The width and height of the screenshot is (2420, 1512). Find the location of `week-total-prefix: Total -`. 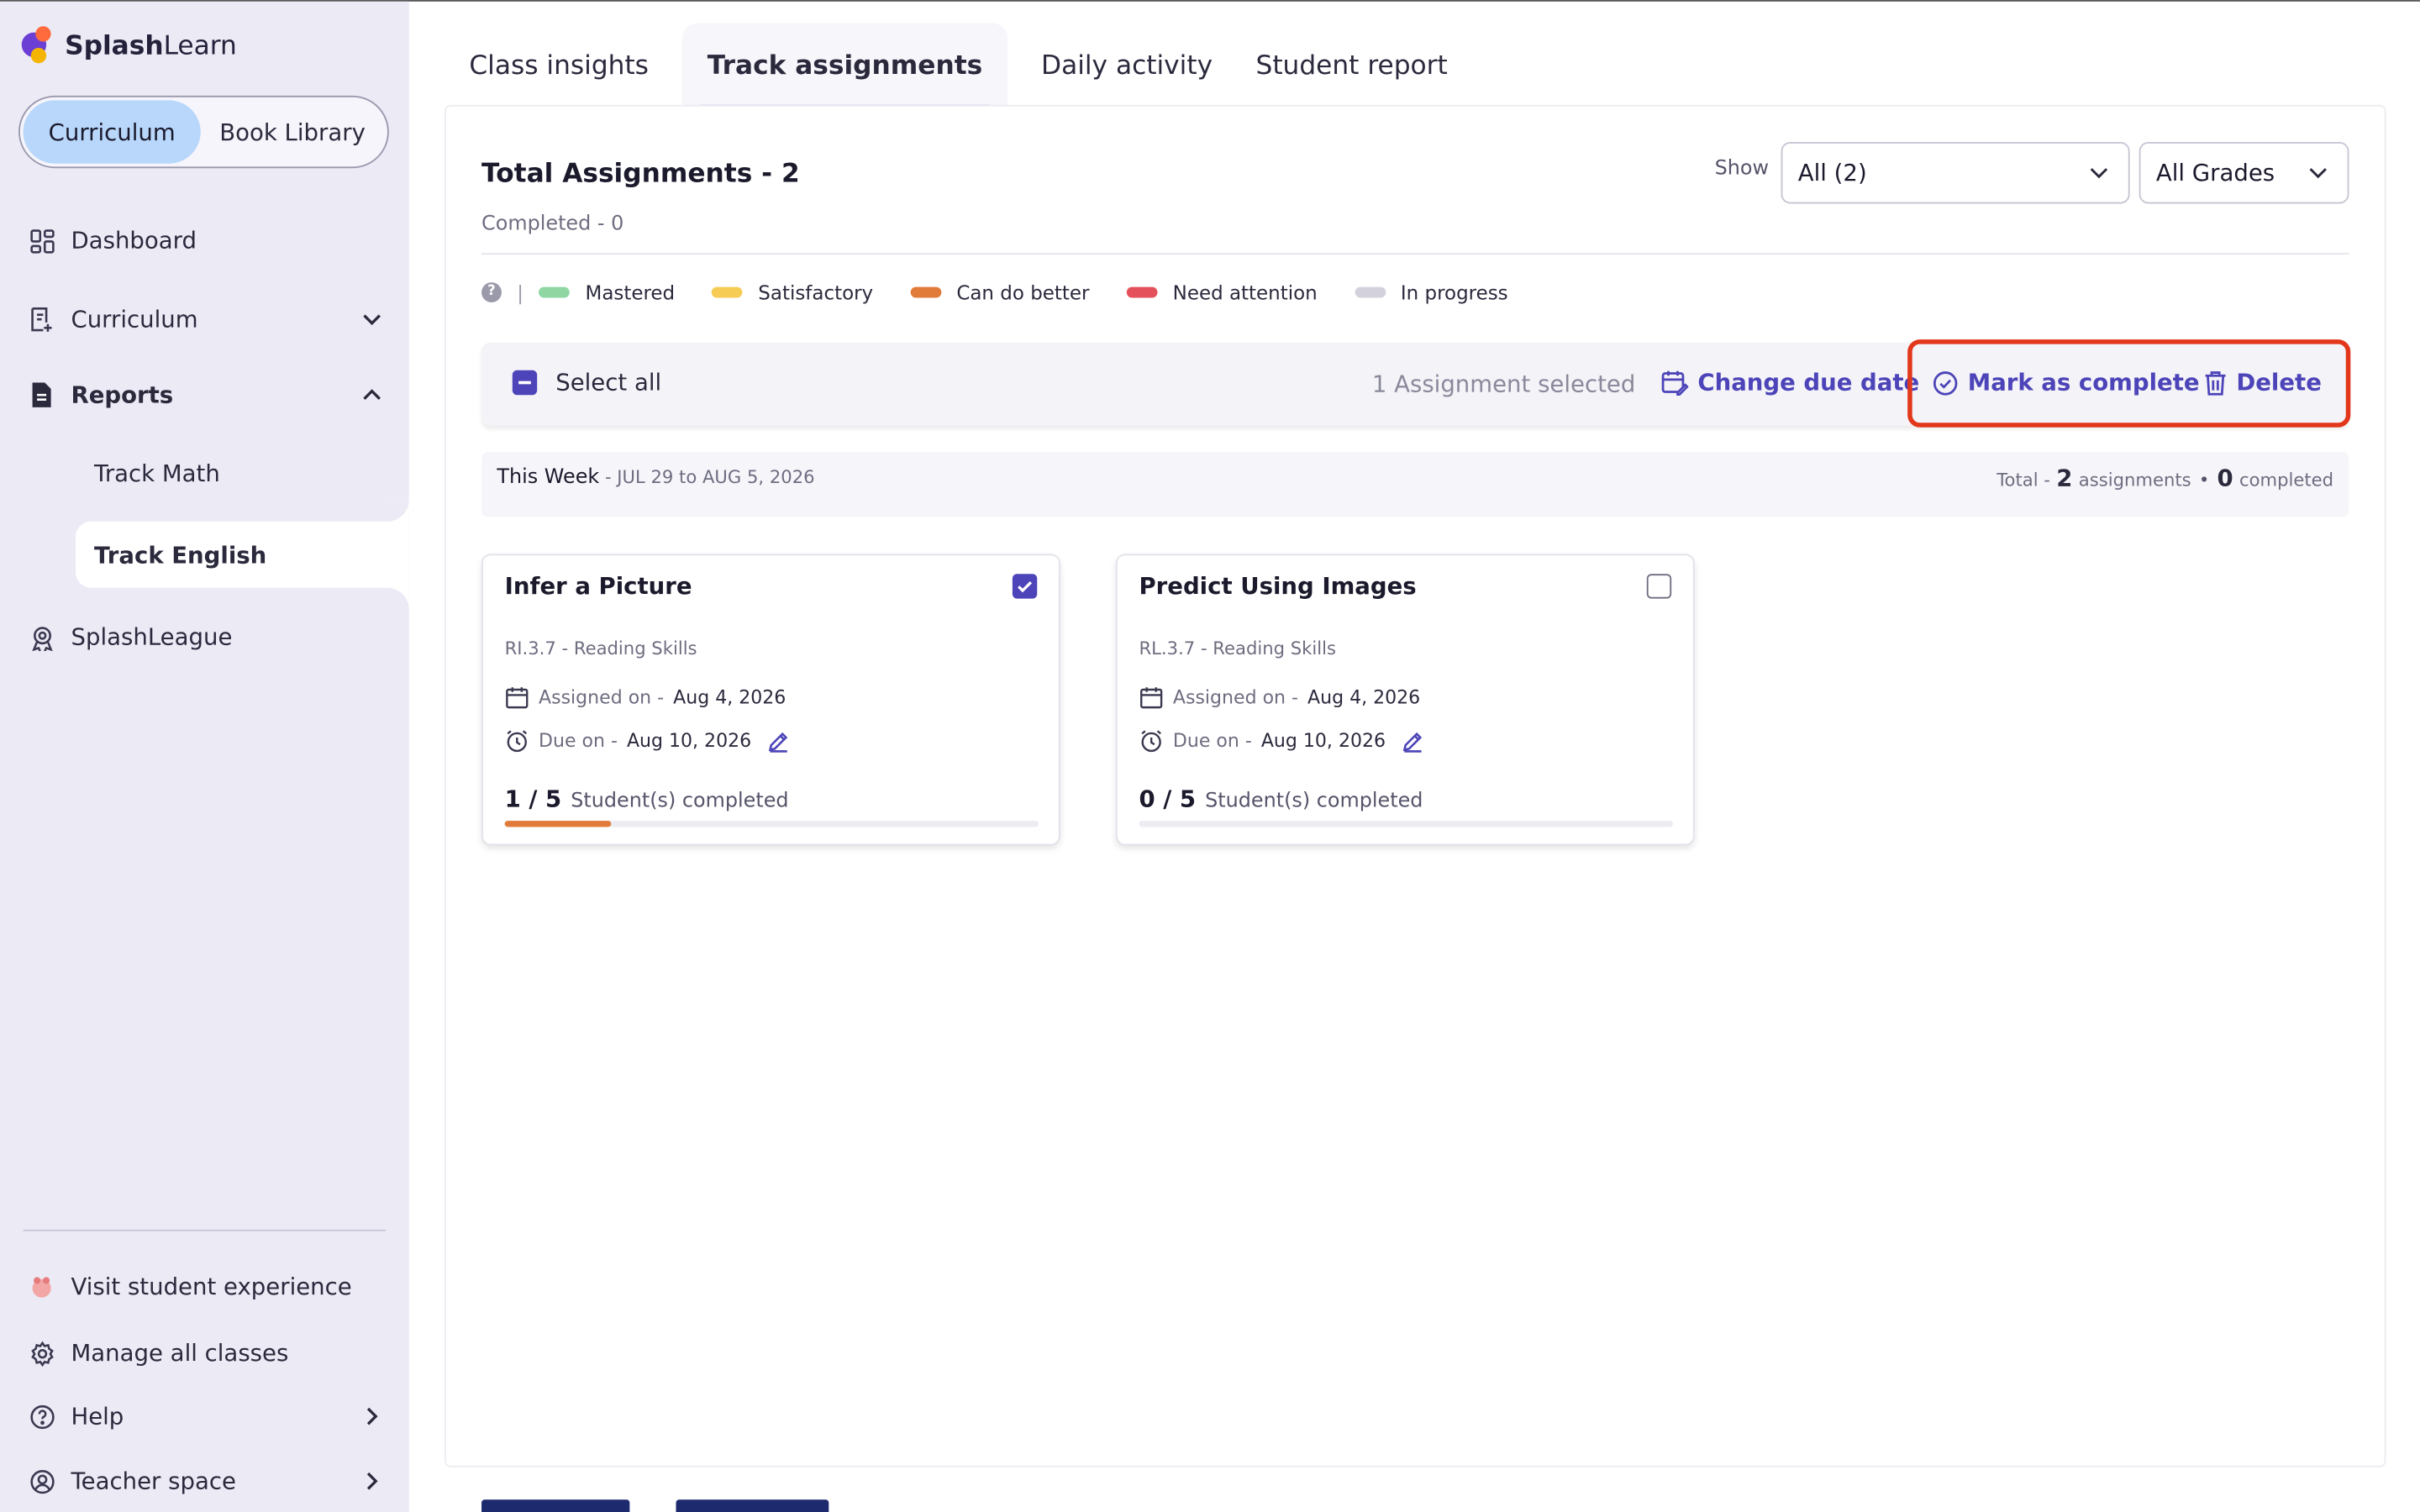

week-total-prefix: Total - is located at coordinates (2023, 480).